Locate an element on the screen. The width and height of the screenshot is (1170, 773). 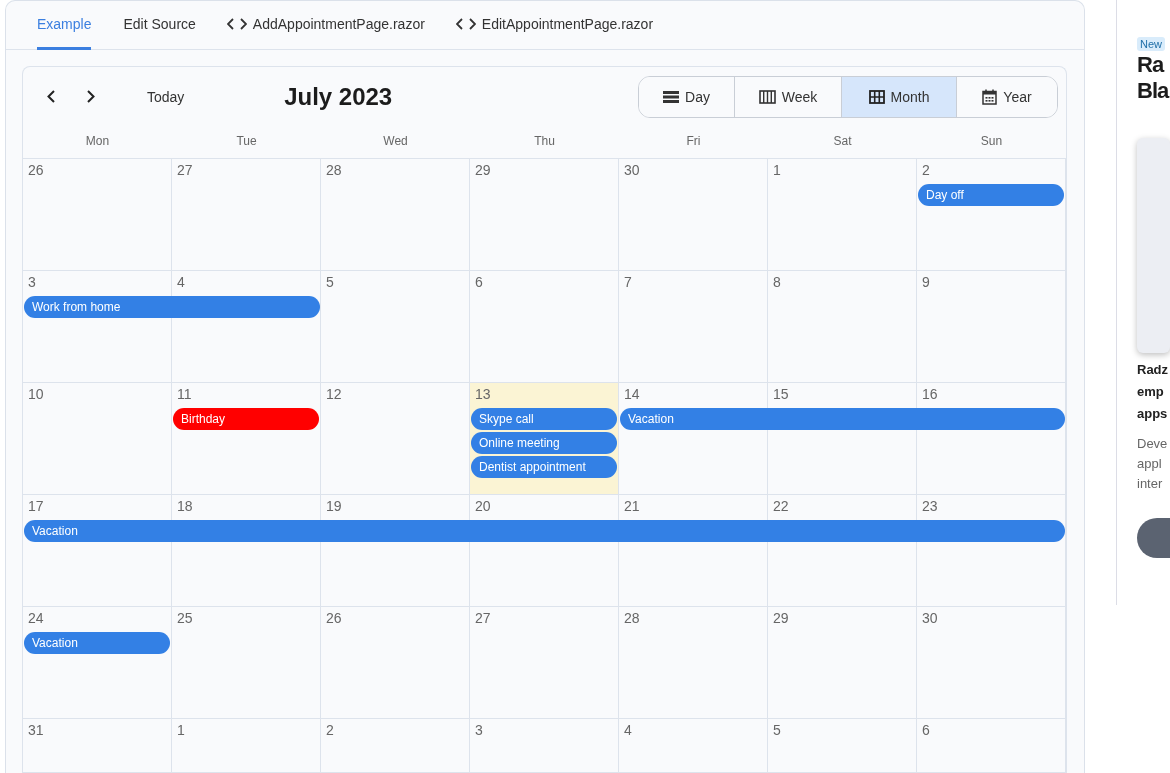
day-number: 20 is located at coordinates (482, 506).